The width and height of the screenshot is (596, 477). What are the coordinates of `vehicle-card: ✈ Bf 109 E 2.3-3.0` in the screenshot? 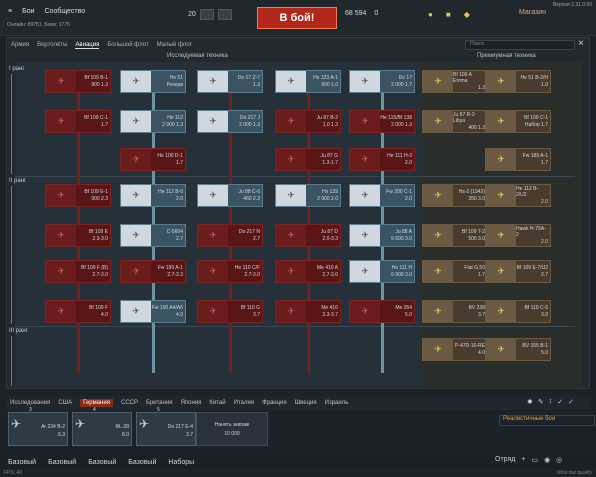 It's located at (78, 235).